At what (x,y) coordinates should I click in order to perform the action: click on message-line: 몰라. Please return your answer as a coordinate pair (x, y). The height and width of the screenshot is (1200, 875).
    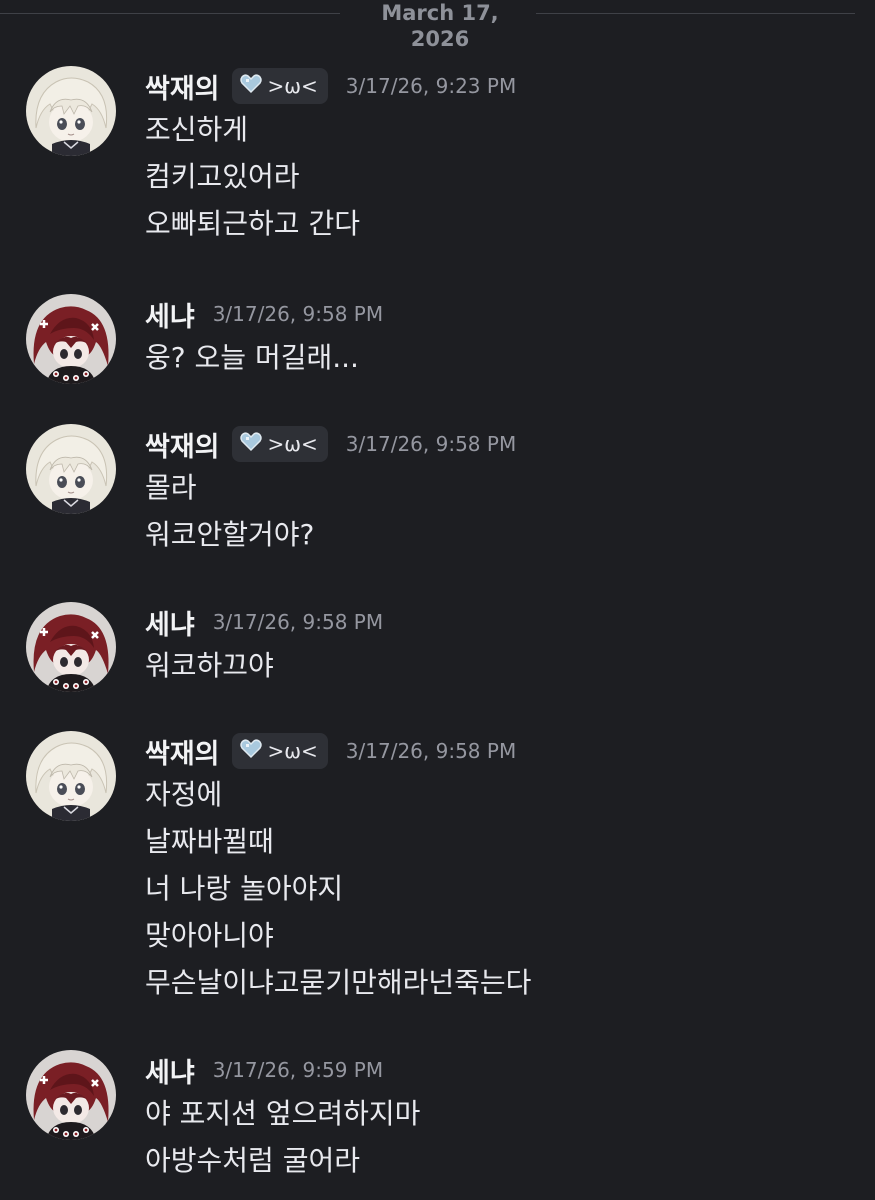
    Looking at the image, I should click on (171, 487).